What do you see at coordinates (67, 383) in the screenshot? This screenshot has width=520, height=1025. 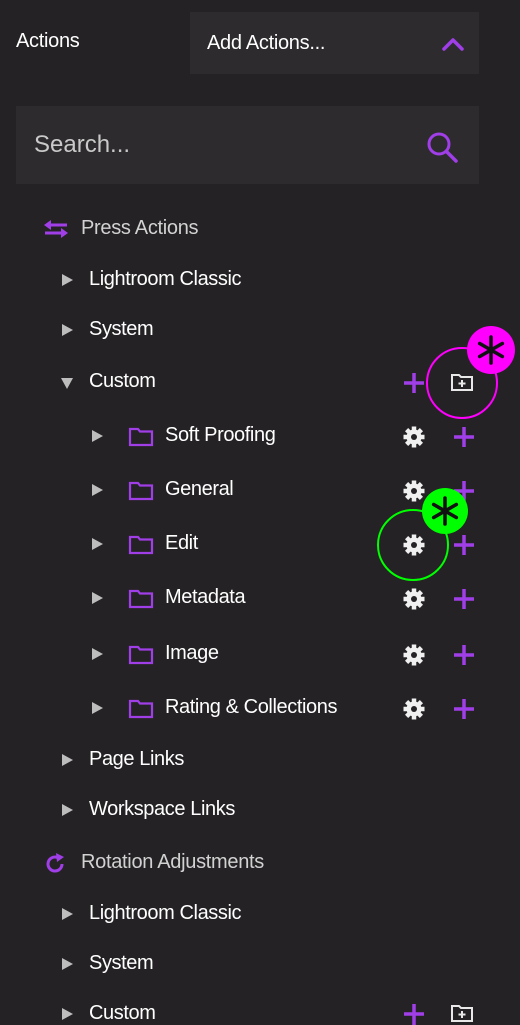 I see `caret-down-icon` at bounding box center [67, 383].